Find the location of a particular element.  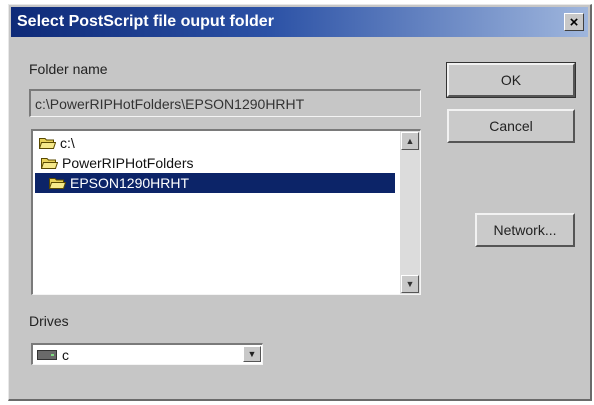

hard-drive-icon is located at coordinates (47, 354).